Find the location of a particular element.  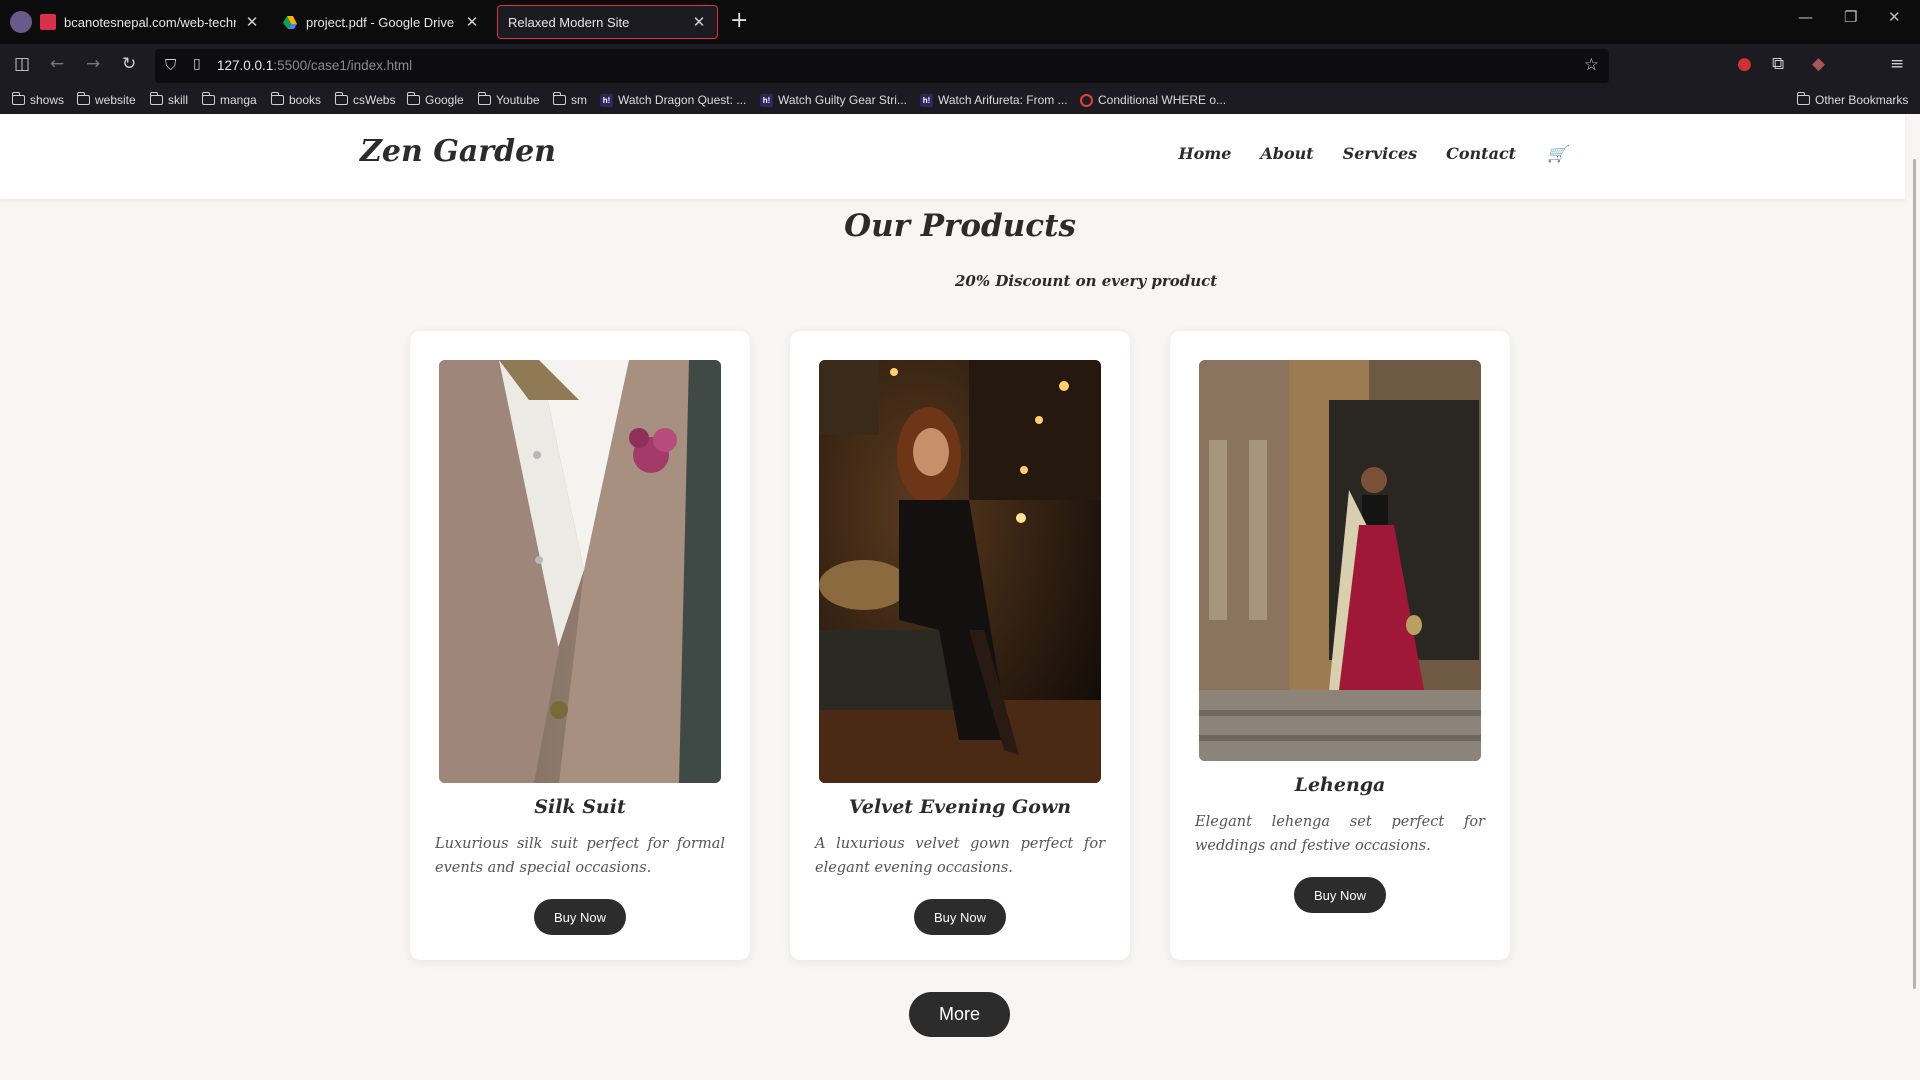

extension-red-icon: ● is located at coordinates (1744, 64).